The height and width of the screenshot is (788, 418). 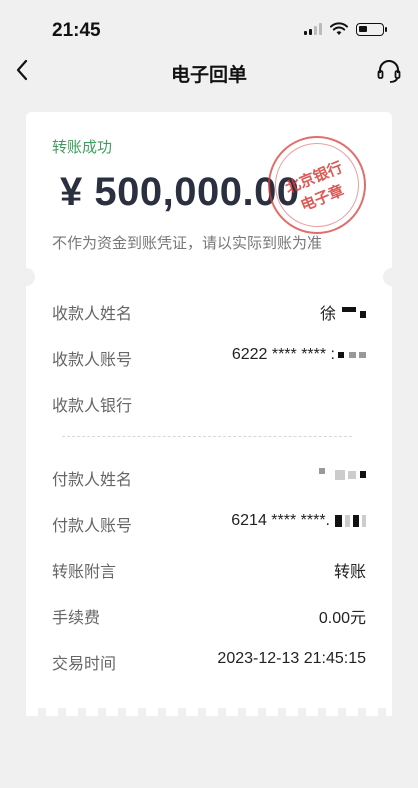 What do you see at coordinates (26, 277) in the screenshot?
I see `card-notch-left` at bounding box center [26, 277].